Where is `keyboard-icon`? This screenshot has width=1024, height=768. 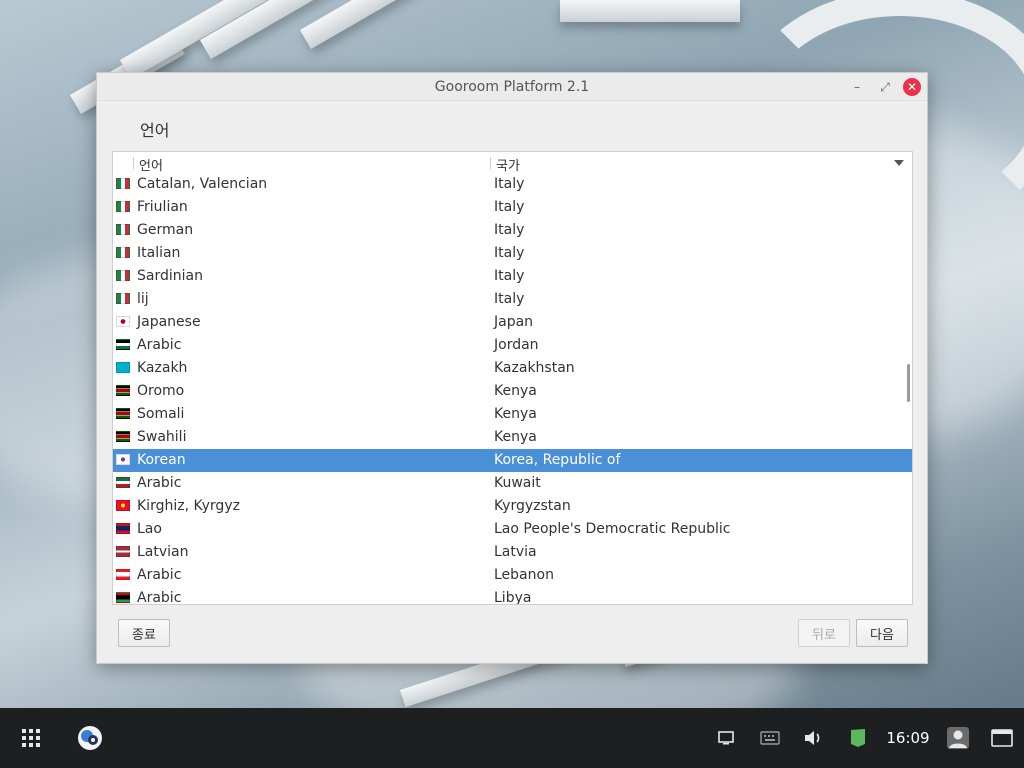
keyboard-icon is located at coordinates (770, 738).